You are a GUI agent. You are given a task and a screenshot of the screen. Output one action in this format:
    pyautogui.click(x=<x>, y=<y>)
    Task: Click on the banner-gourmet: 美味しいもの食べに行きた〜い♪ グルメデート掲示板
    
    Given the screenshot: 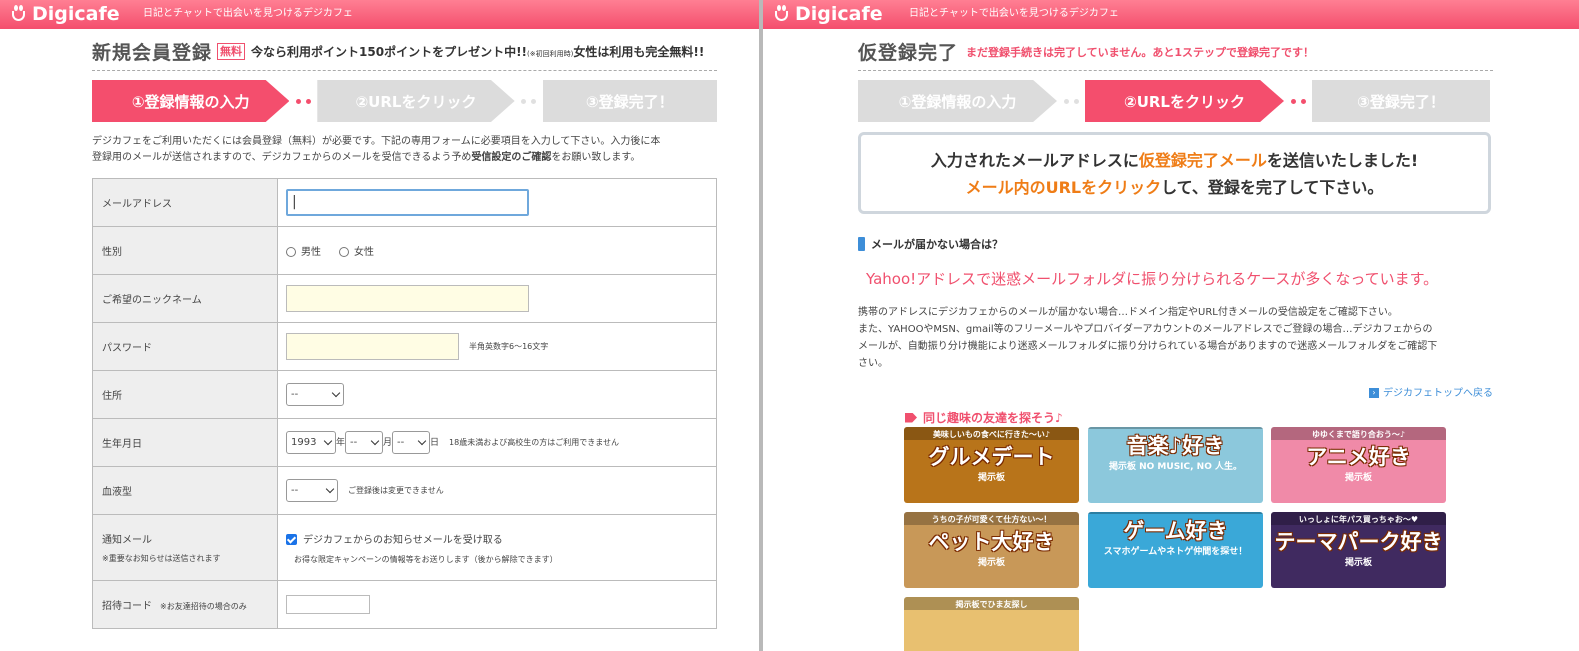 What is the action you would take?
    pyautogui.click(x=991, y=465)
    